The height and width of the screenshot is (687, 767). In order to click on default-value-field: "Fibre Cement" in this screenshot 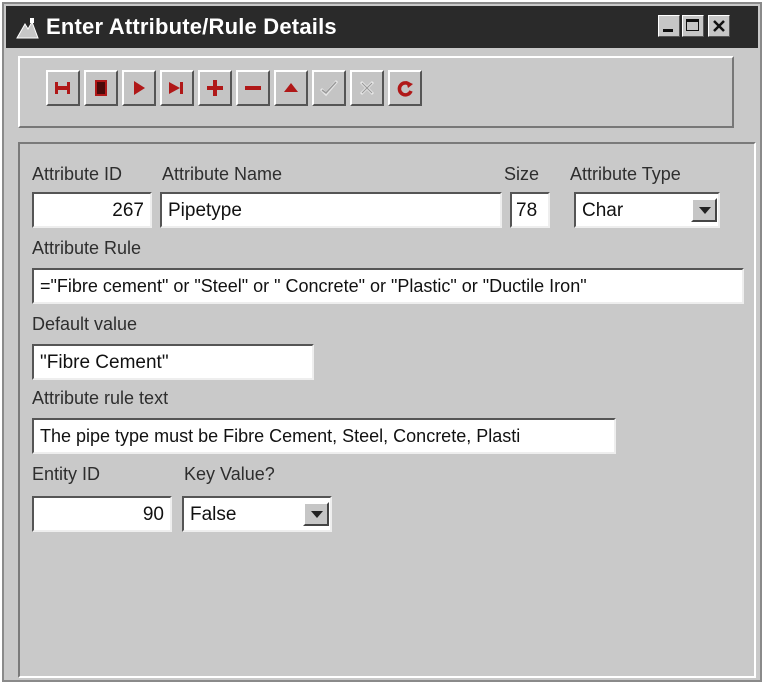, I will do `click(173, 362)`.